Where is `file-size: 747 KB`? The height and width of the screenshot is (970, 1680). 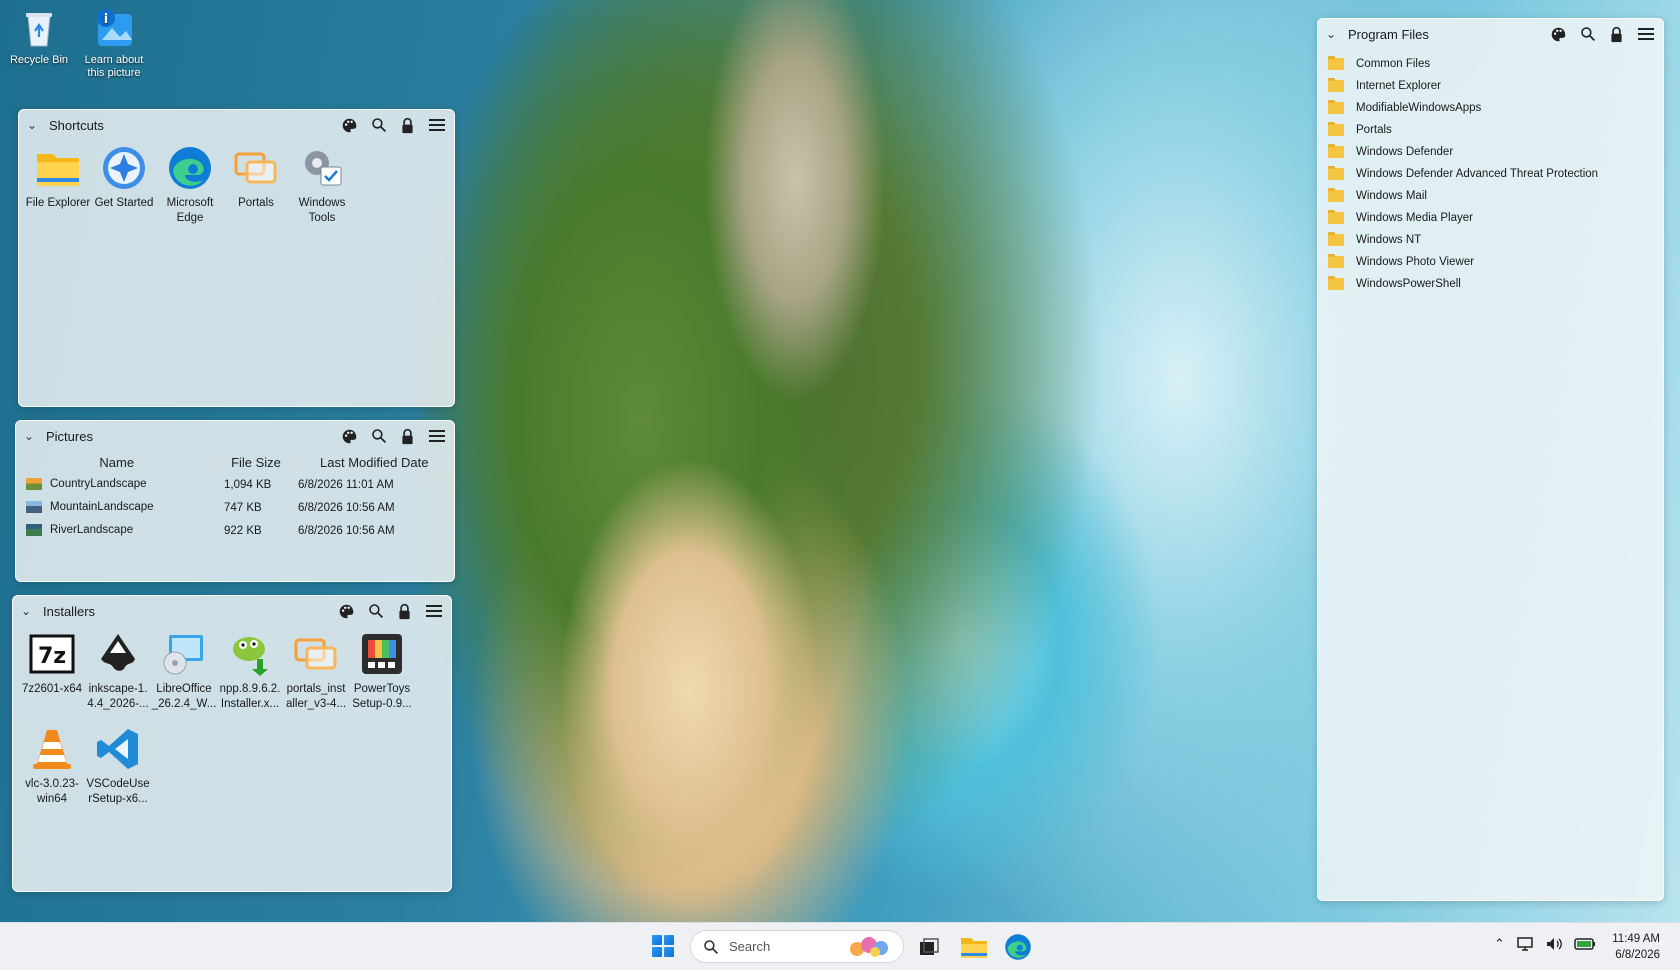 file-size: 747 KB is located at coordinates (243, 507).